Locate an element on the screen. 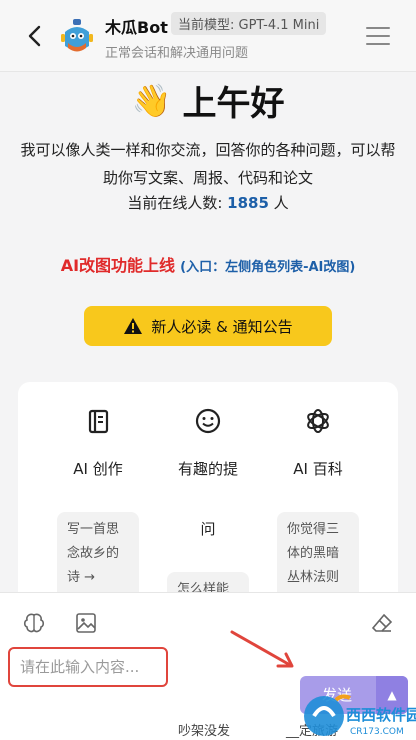  brain-icon is located at coordinates (34, 623).